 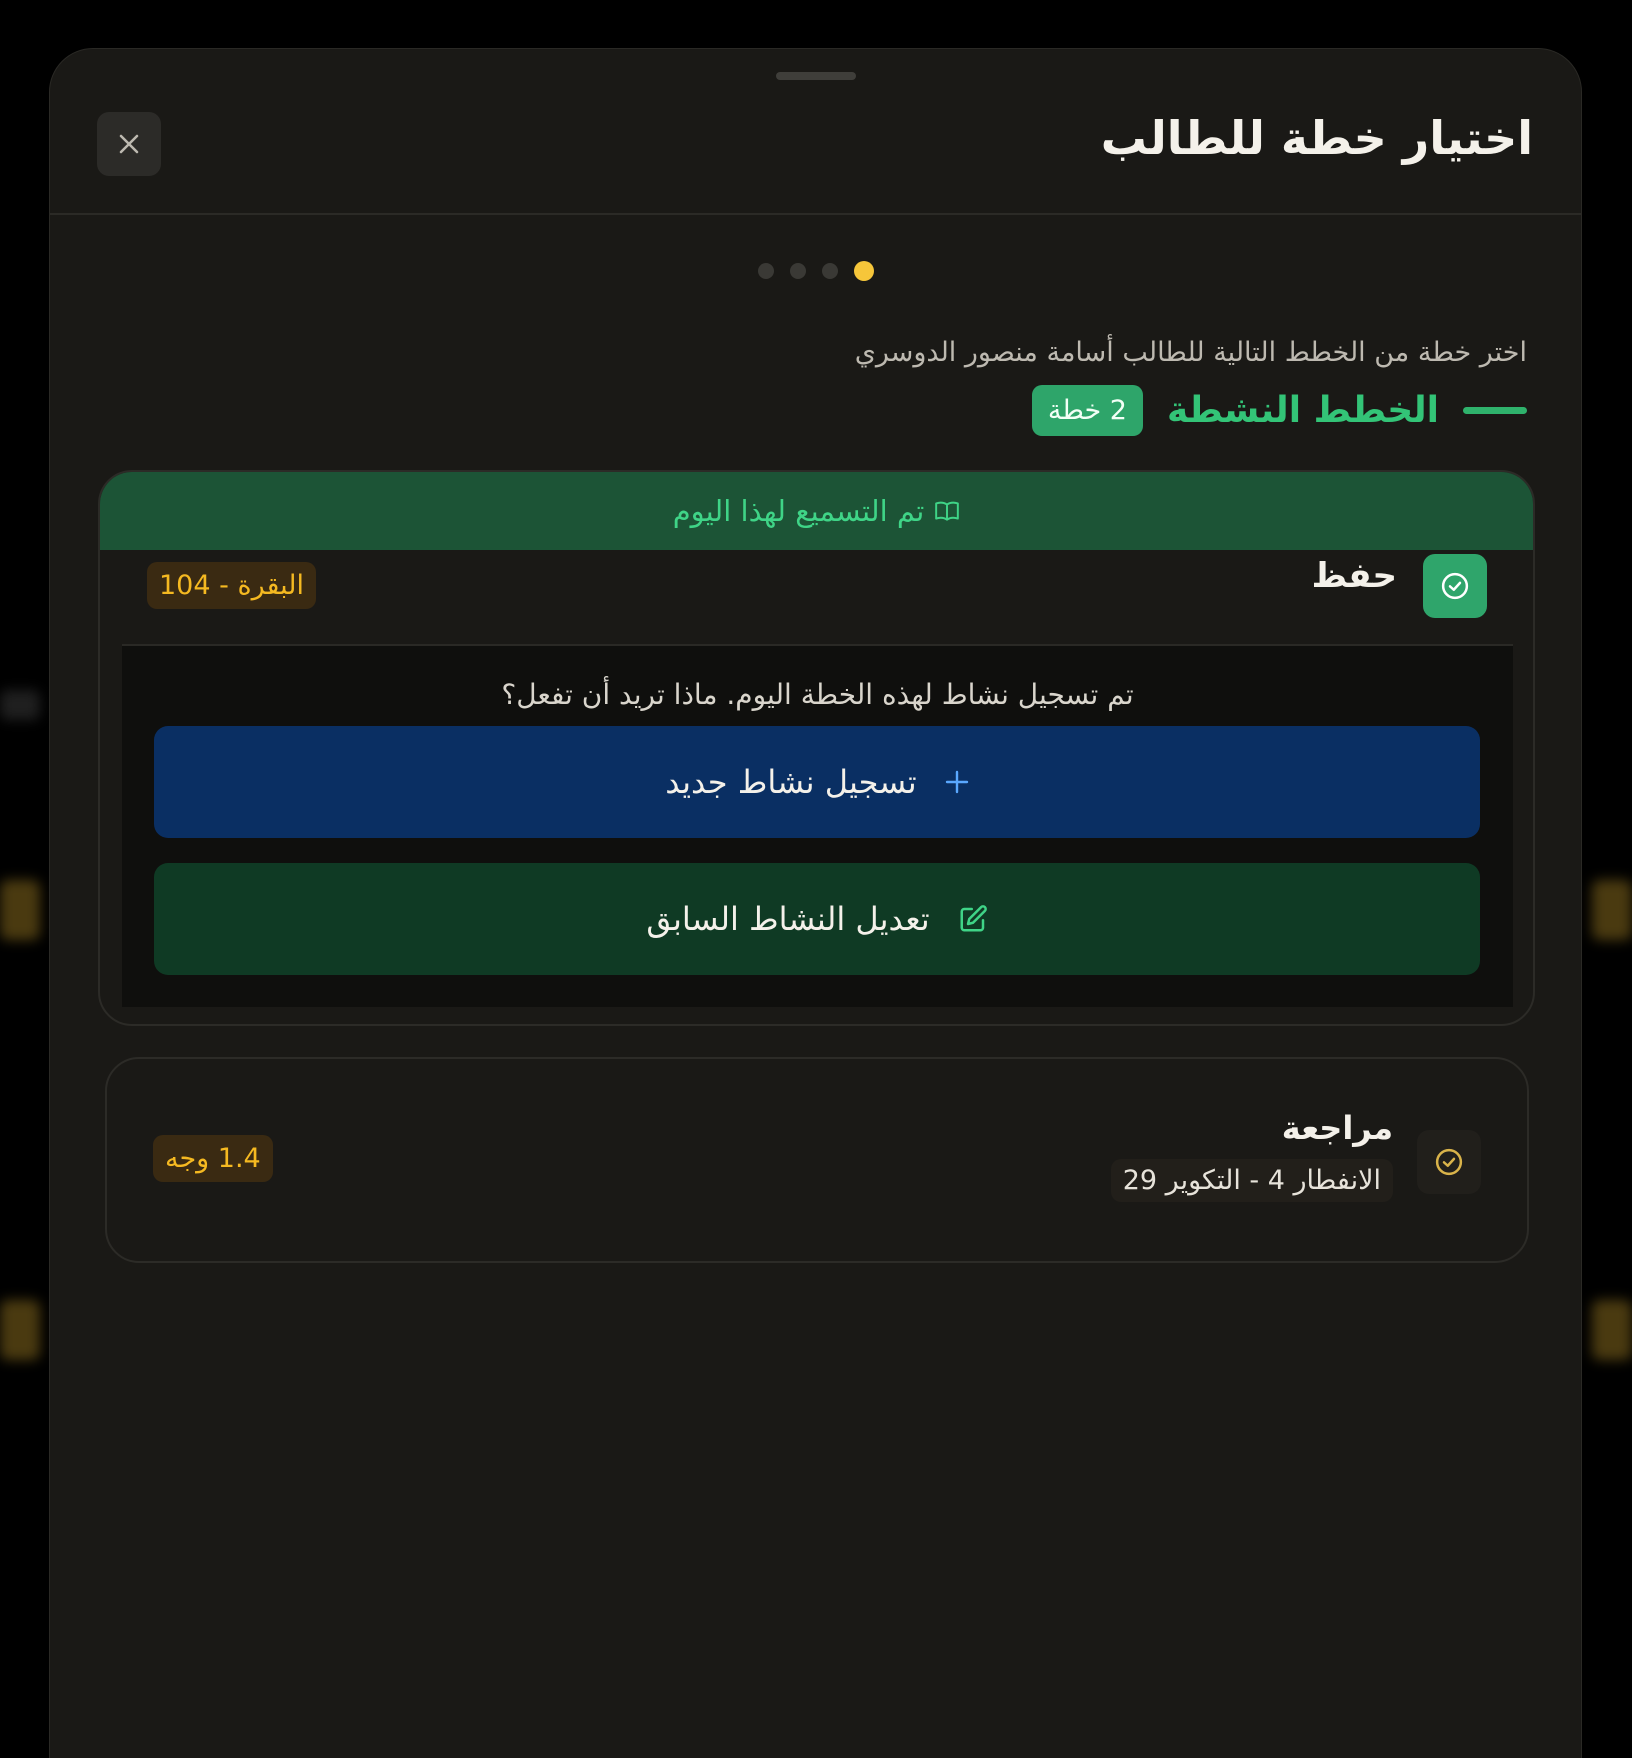 I want to click on banner-text: تم التسميع لهذا اليوم, so click(x=798, y=511).